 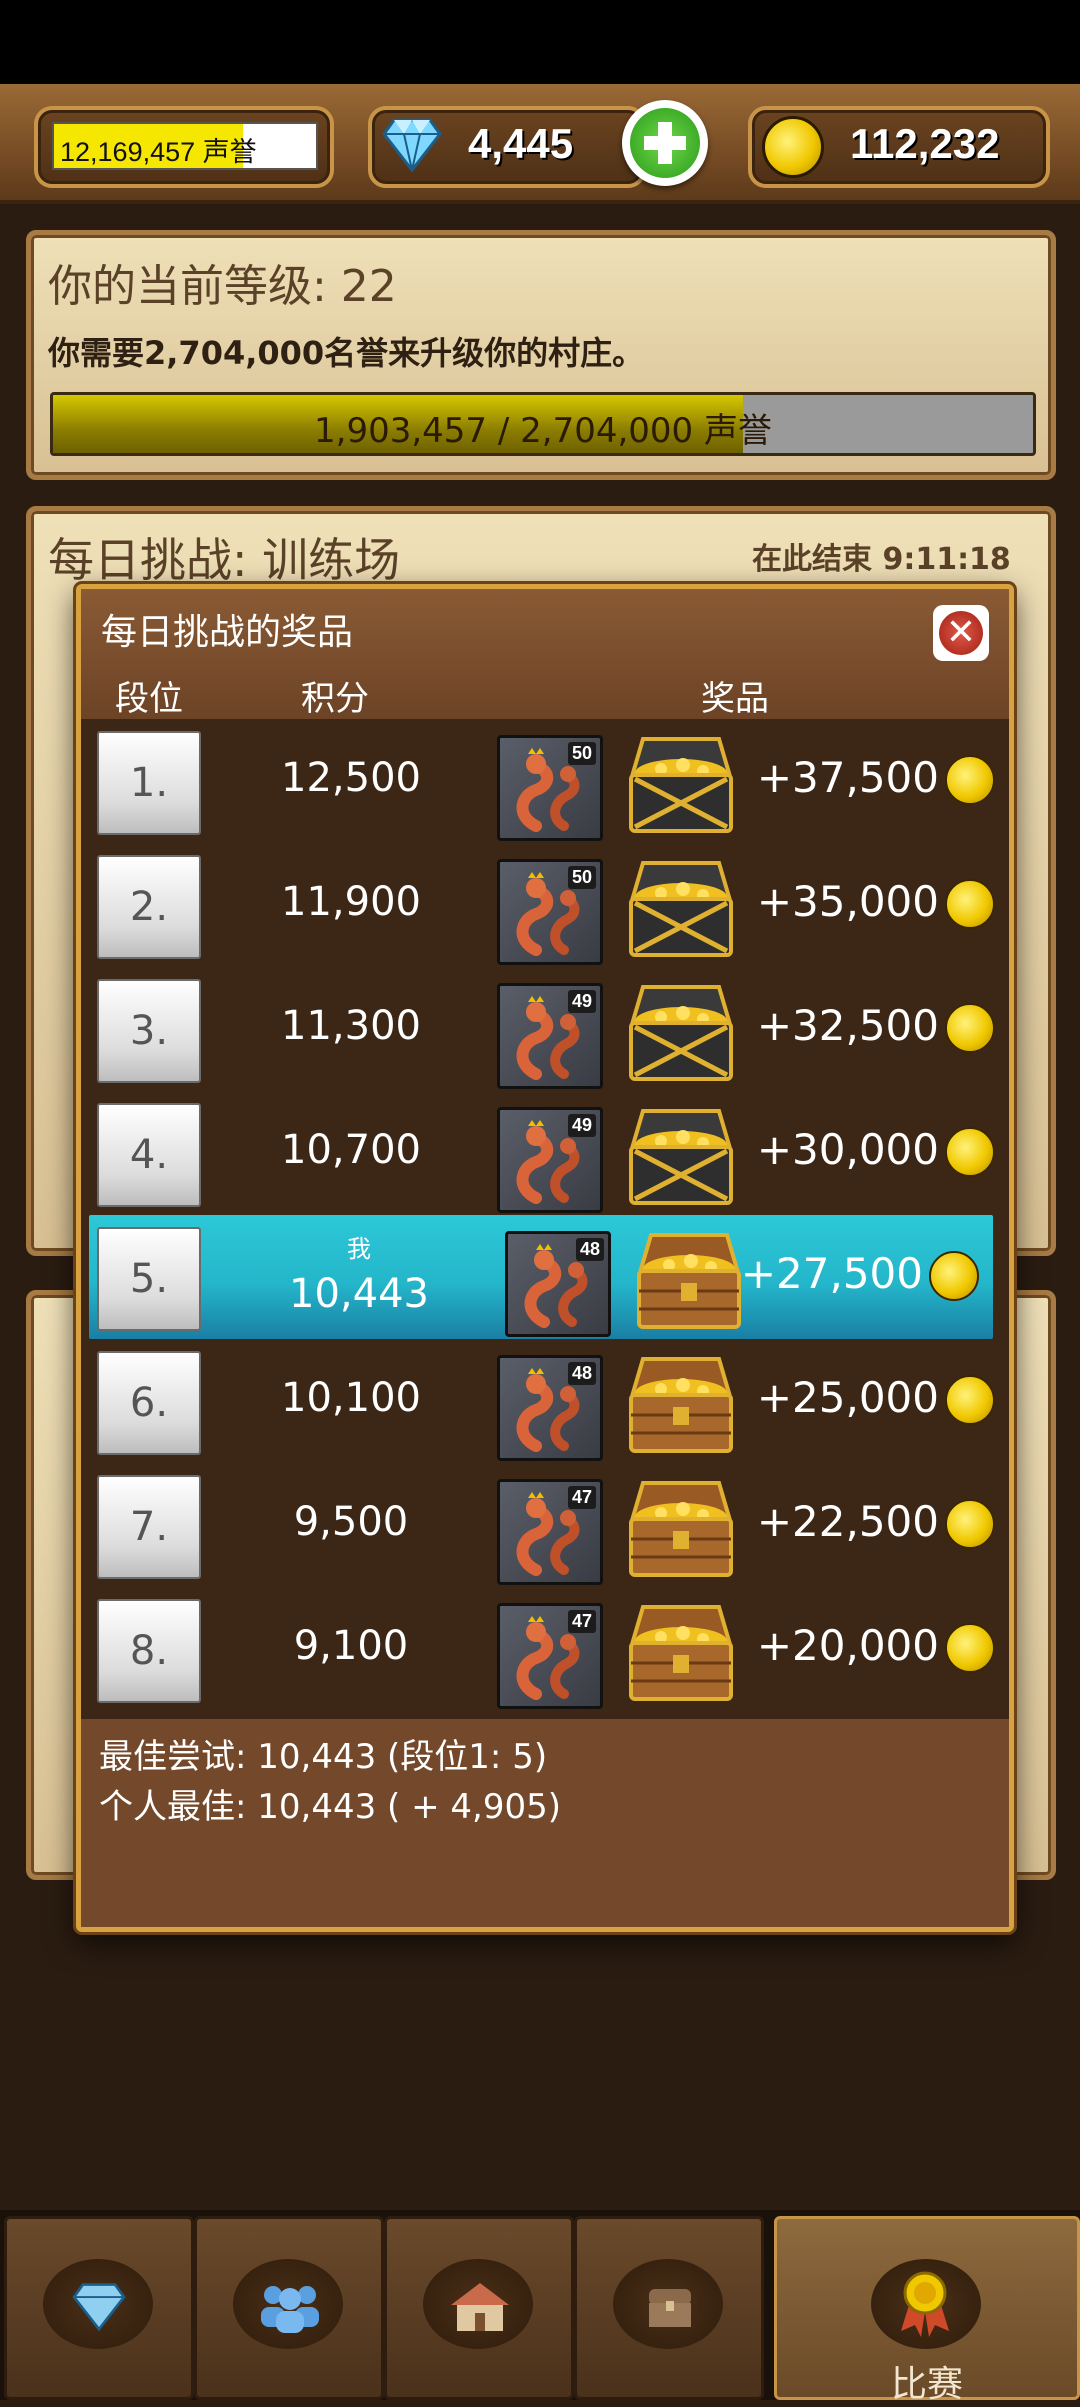 I want to click on fame-meter: 12,169,457 声誉, so click(x=185, y=146).